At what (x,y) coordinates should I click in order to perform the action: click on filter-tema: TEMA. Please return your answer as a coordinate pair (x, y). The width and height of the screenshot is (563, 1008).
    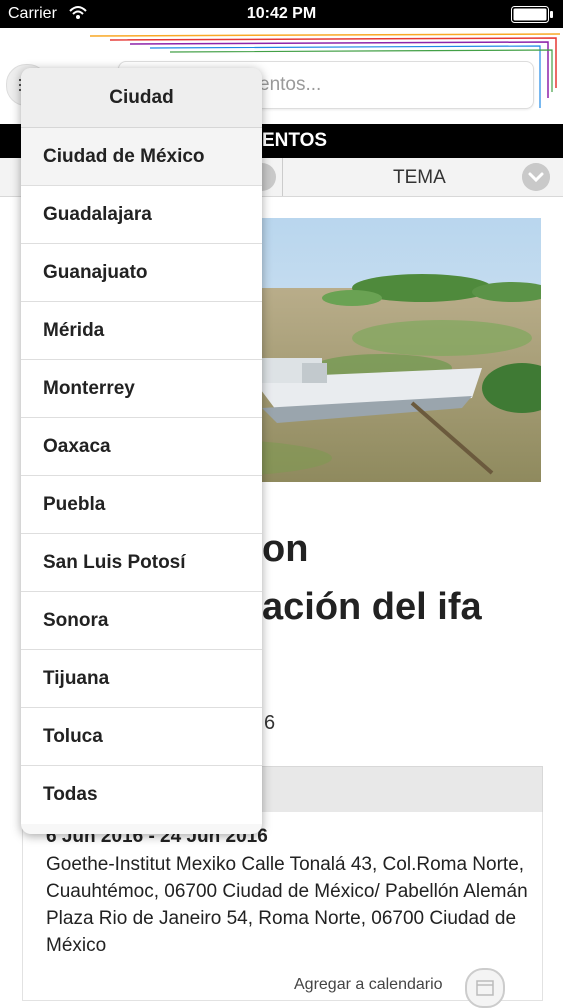
    Looking at the image, I should click on (422, 177).